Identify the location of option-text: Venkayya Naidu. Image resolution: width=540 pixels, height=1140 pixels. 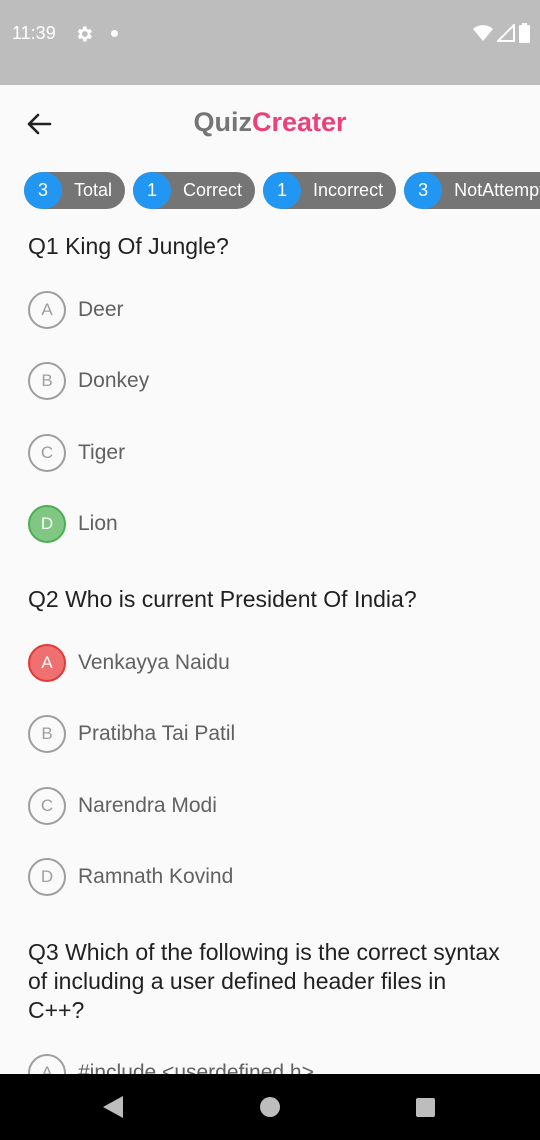
(154, 662).